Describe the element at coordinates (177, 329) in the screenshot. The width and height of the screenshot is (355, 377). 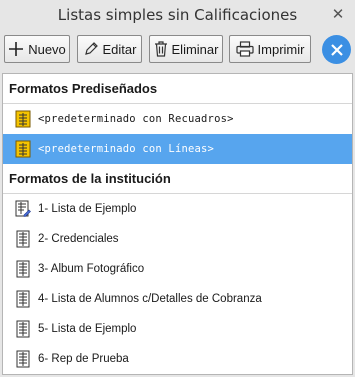
I see `list-item-format-5: 5- Lista de Ejemplo` at that location.